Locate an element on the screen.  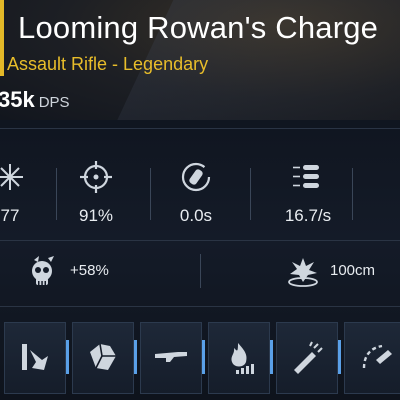
stat-magazine is located at coordinates (386, 195).